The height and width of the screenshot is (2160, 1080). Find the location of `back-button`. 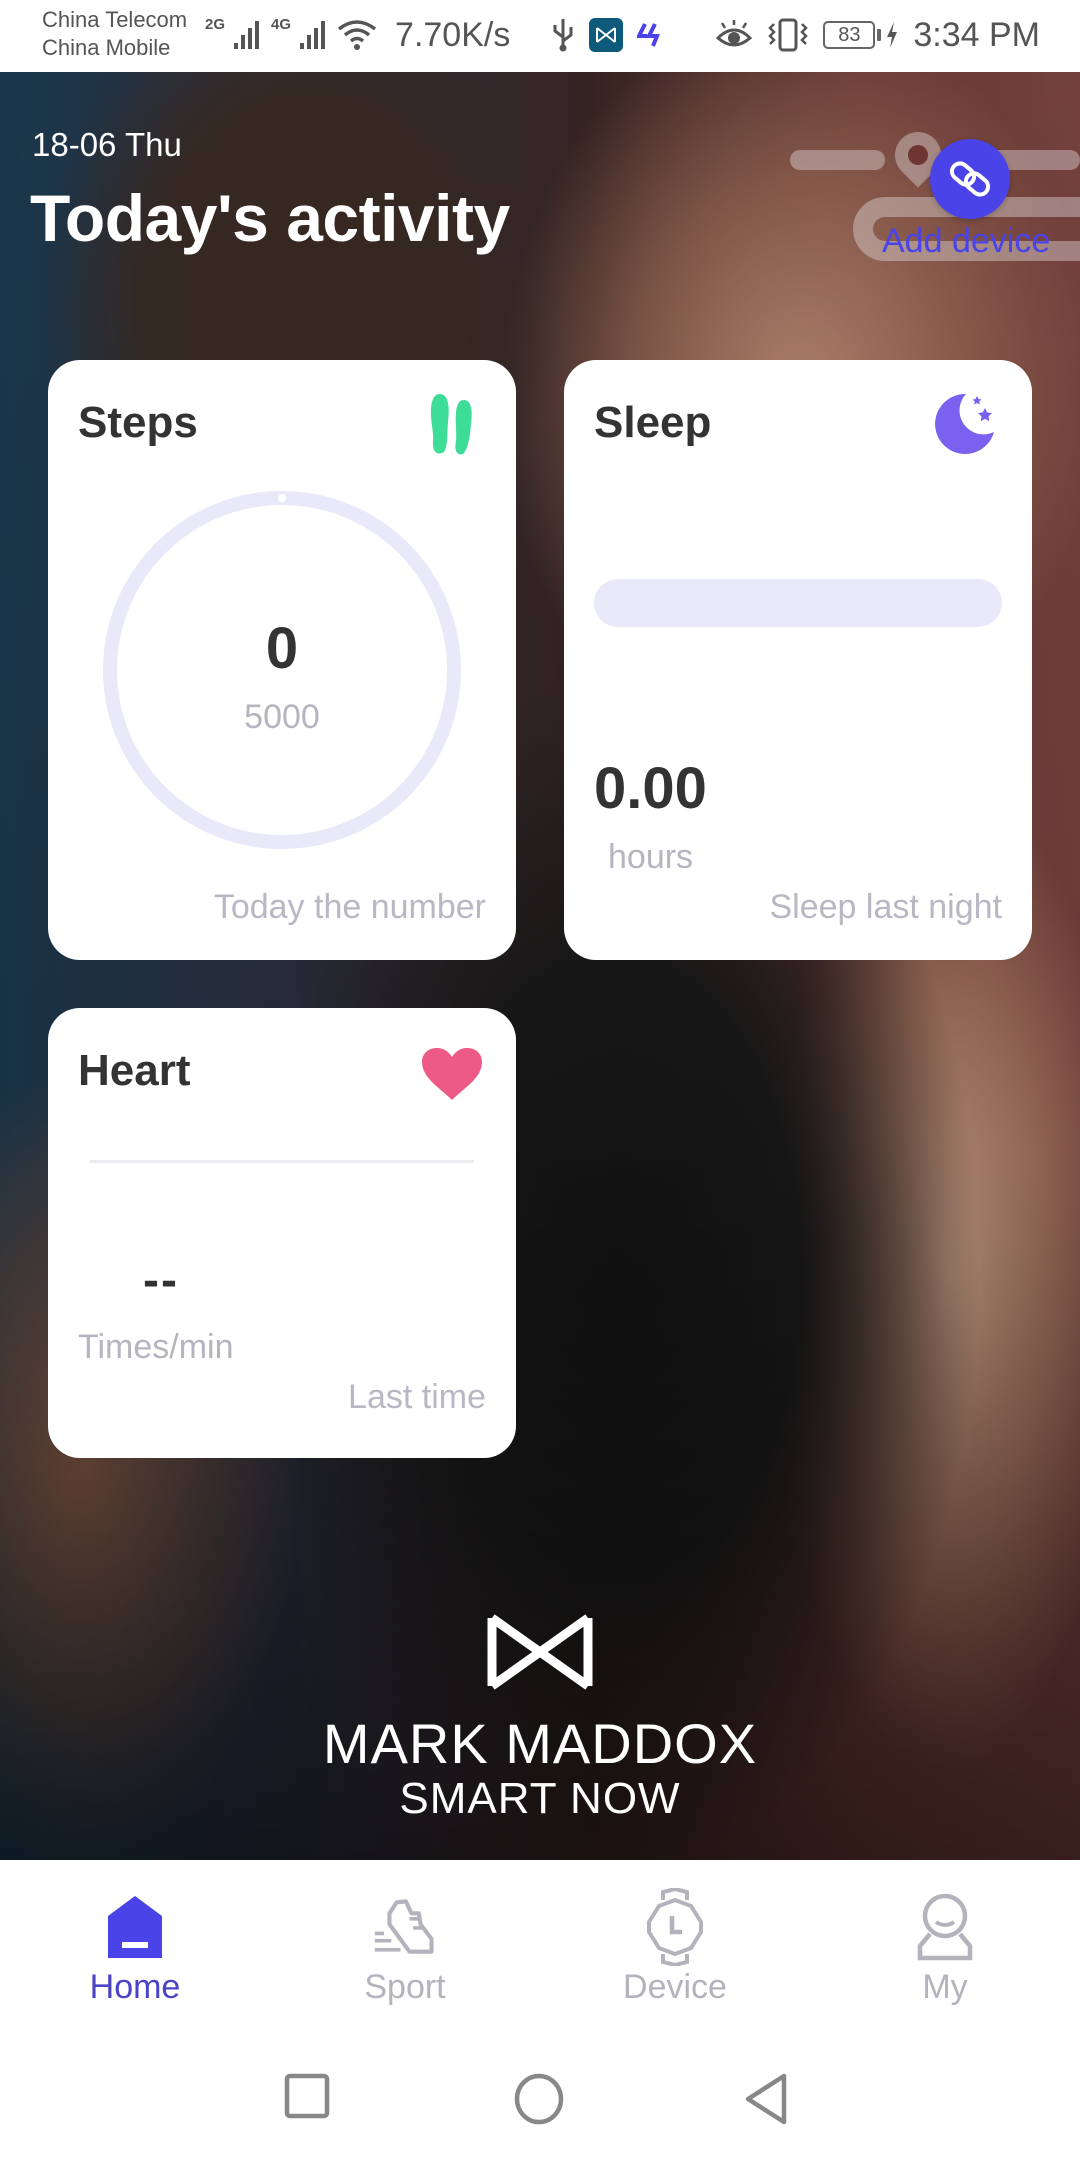

back-button is located at coordinates (766, 2099).